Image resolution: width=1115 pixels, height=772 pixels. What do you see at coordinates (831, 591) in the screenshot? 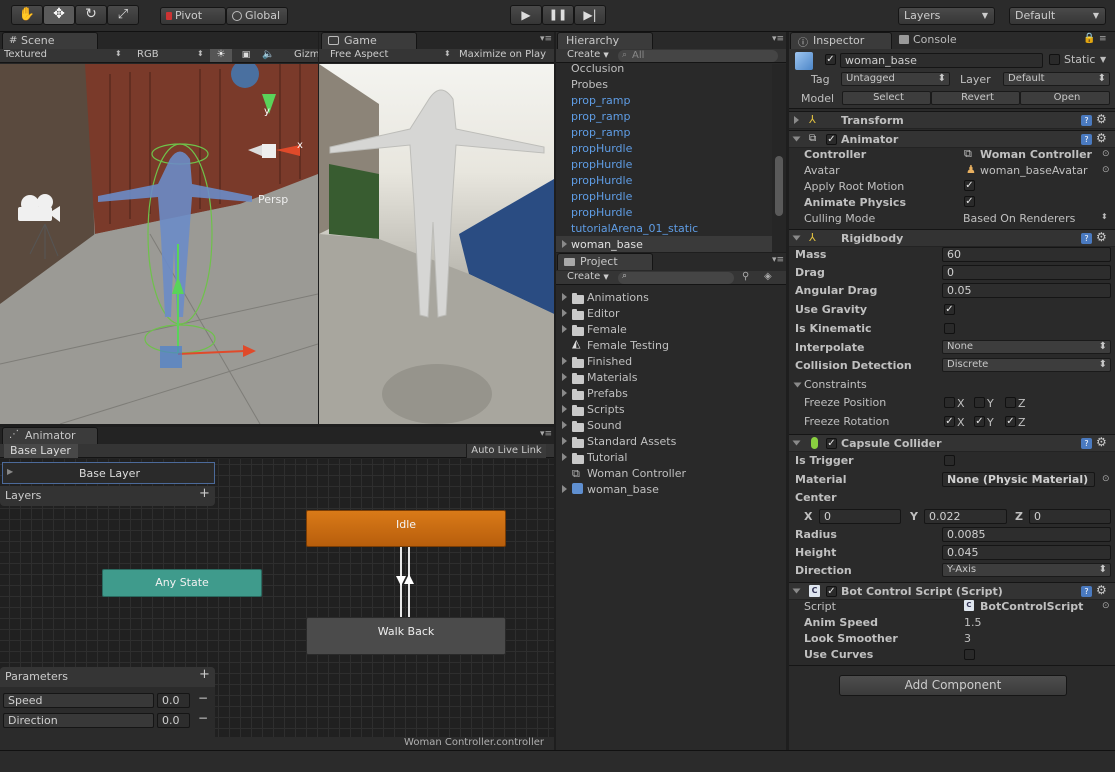
I see `script-enabled-checkbox: ✓` at bounding box center [831, 591].